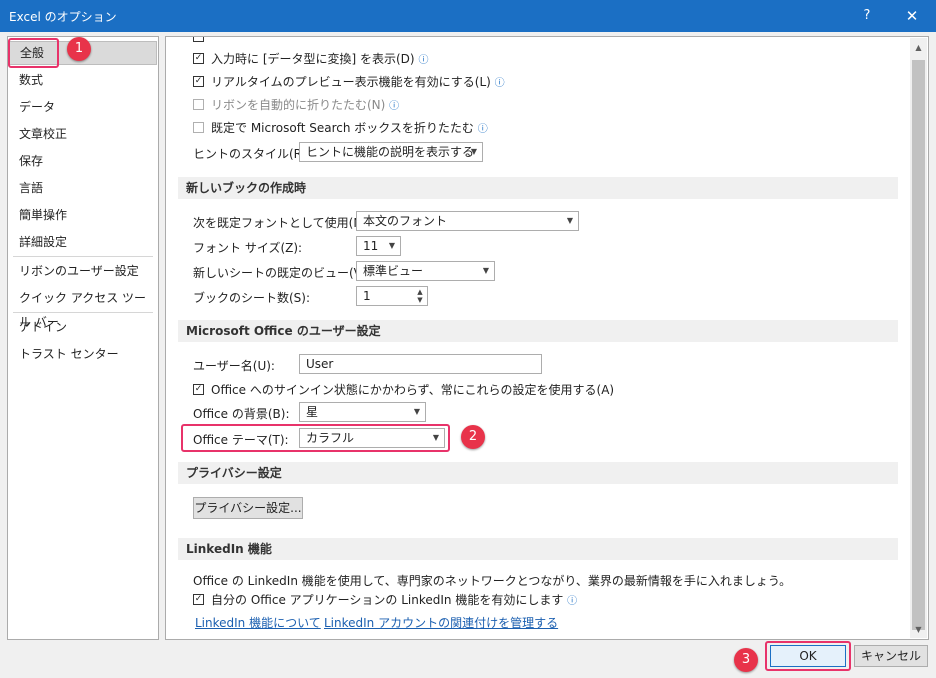  I want to click on annotation-highlight-ok, so click(808, 656).